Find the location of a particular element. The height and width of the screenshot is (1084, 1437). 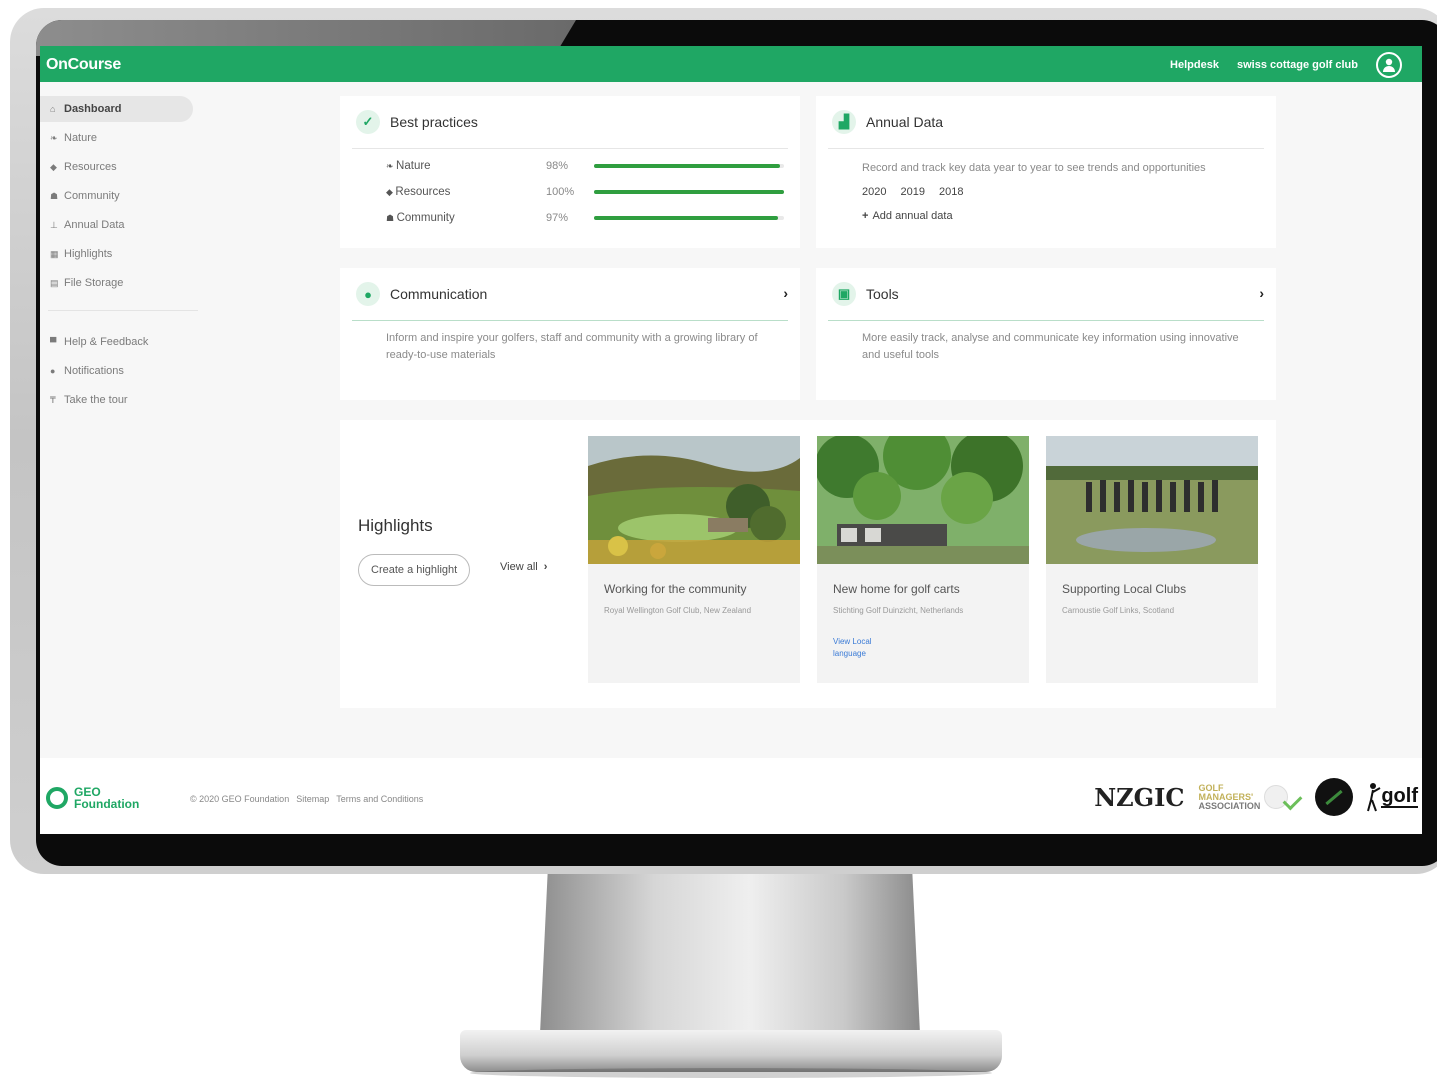

image-icon: ▦ is located at coordinates (54, 253).